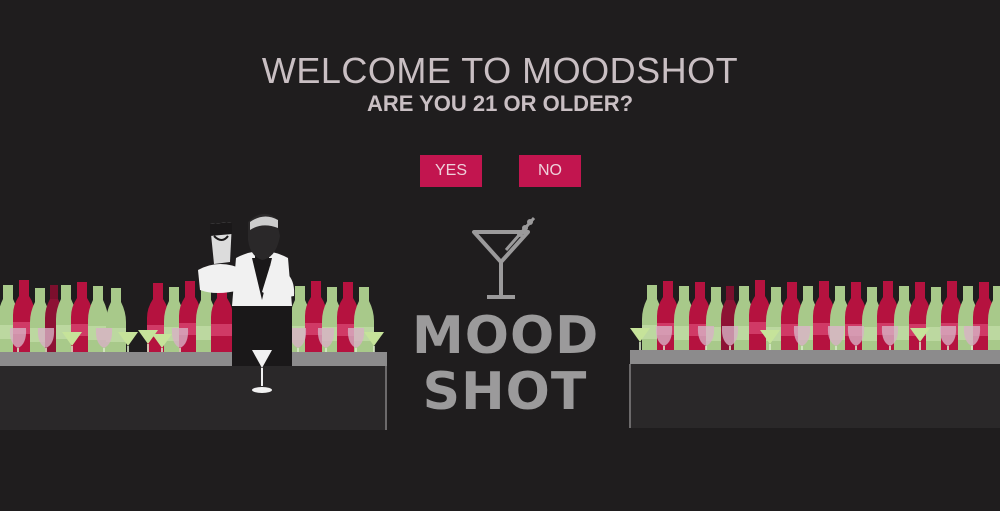 The height and width of the screenshot is (511, 1000). What do you see at coordinates (500, 70) in the screenshot?
I see `page-title: WELCOME TO MOODSHOT` at bounding box center [500, 70].